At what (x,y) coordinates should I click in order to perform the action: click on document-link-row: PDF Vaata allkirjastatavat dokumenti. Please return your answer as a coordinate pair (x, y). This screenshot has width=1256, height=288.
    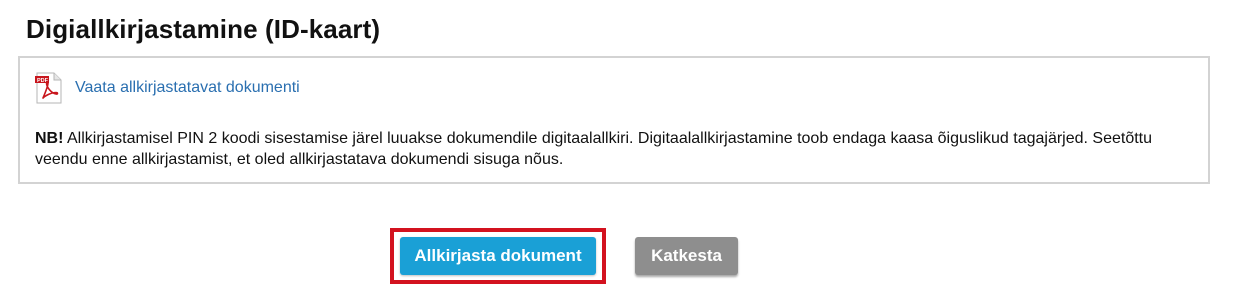
    Looking at the image, I should click on (167, 88).